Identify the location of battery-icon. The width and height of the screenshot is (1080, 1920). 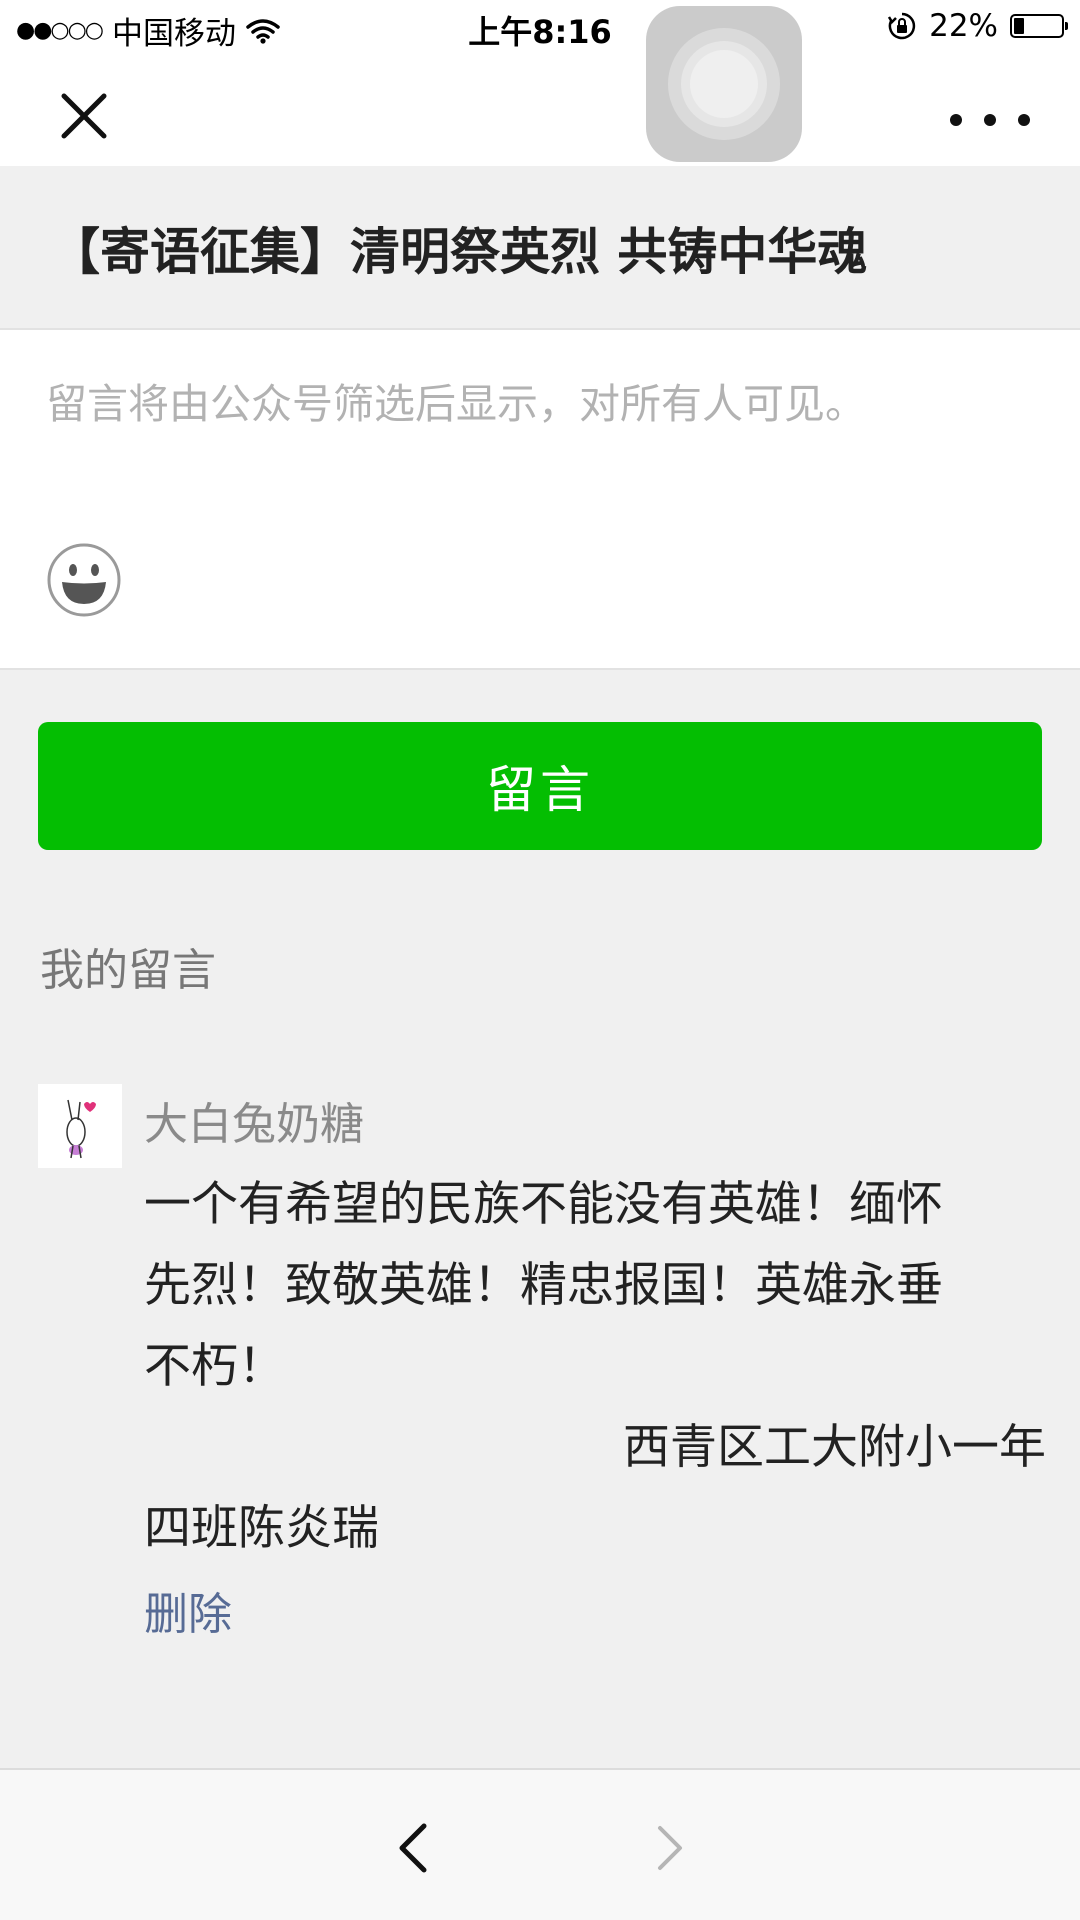
(1039, 26).